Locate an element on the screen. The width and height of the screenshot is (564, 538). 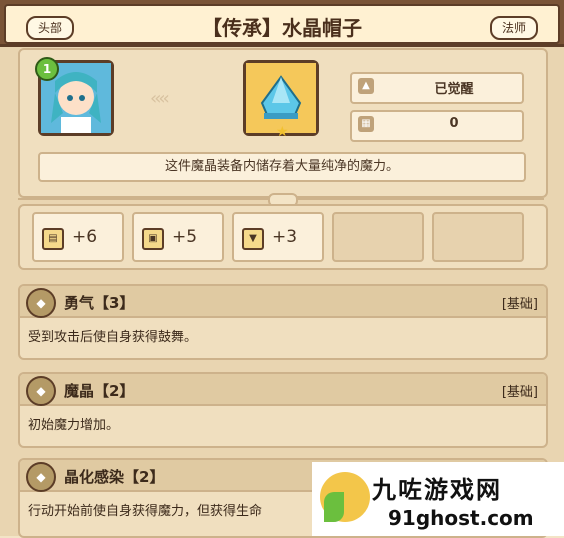
upgrade-arrows-icon: ‹‹‹‹ is located at coordinates (160, 98).